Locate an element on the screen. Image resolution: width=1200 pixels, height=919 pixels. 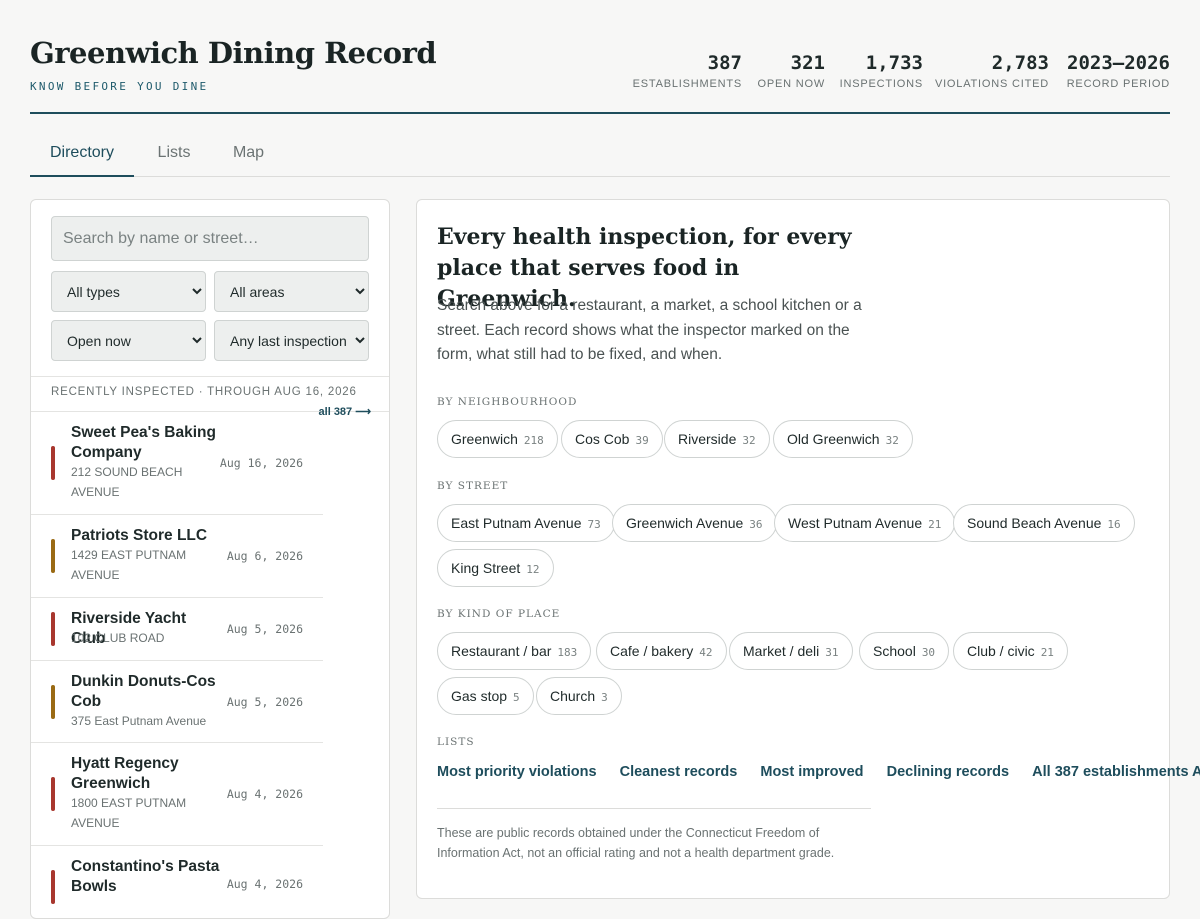
chip-neighbourhood: Cos Cob 39 is located at coordinates (612, 439).